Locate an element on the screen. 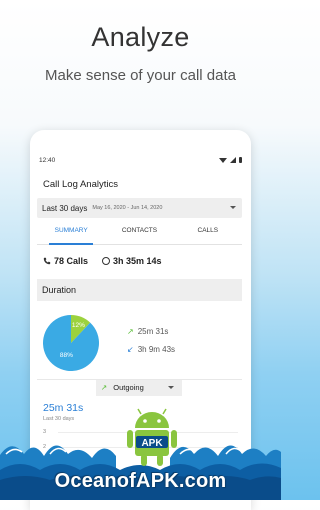 The image size is (320, 510). tab-contacts: CONTACTS is located at coordinates (139, 234).